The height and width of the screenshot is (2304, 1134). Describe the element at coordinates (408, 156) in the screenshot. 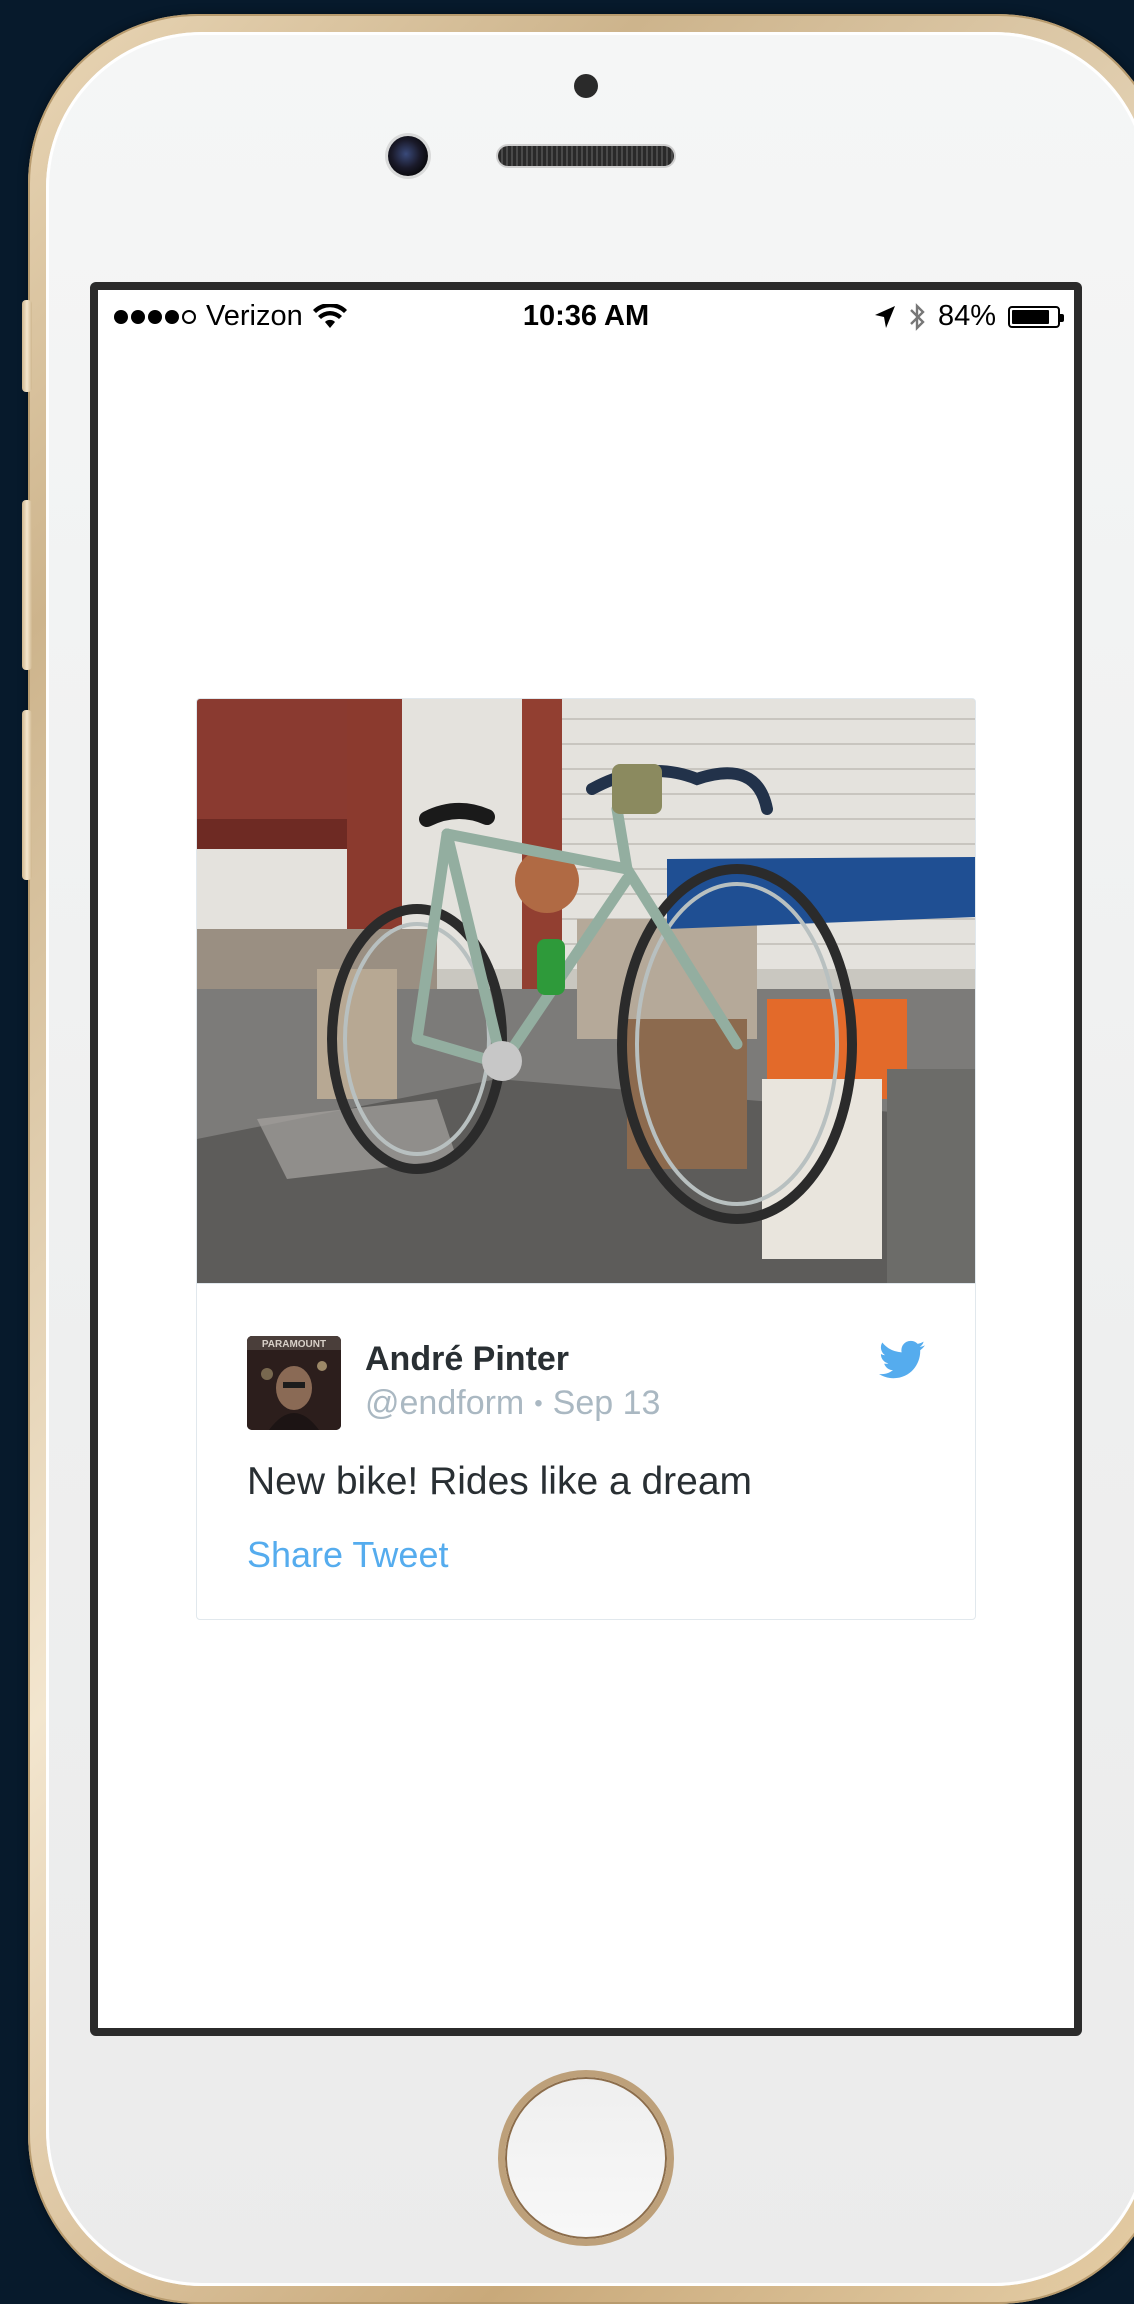

I see `front-camera` at that location.